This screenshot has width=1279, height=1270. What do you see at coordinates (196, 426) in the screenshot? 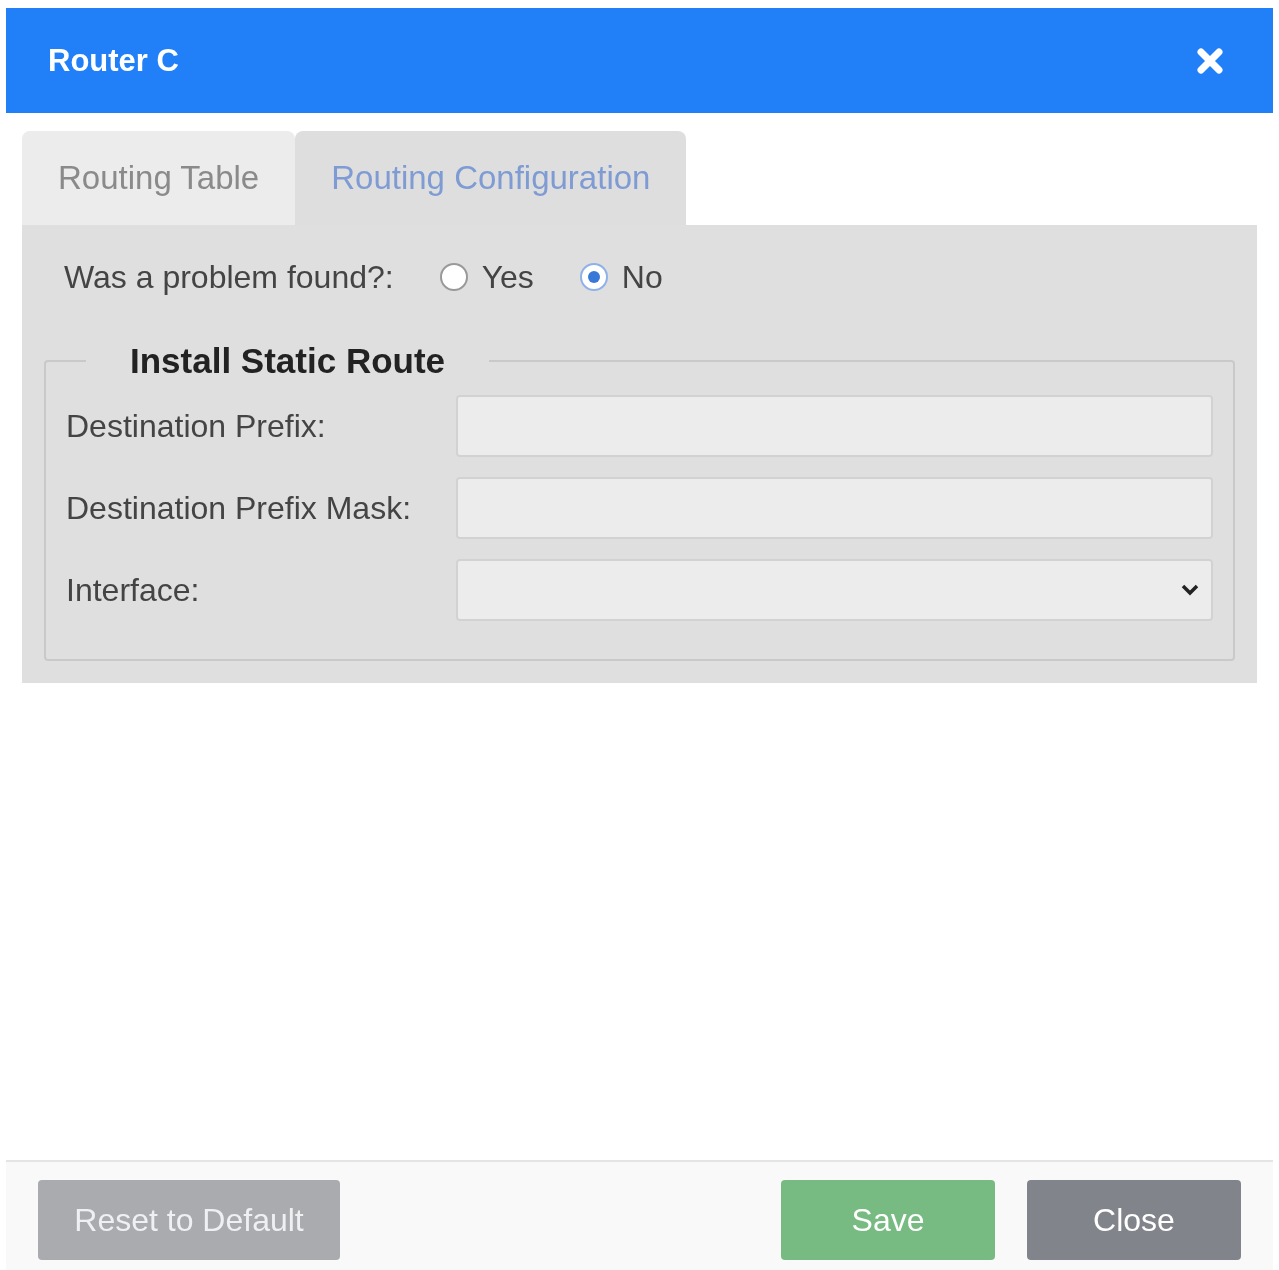
I see `field-label: Destination Prefix:` at bounding box center [196, 426].